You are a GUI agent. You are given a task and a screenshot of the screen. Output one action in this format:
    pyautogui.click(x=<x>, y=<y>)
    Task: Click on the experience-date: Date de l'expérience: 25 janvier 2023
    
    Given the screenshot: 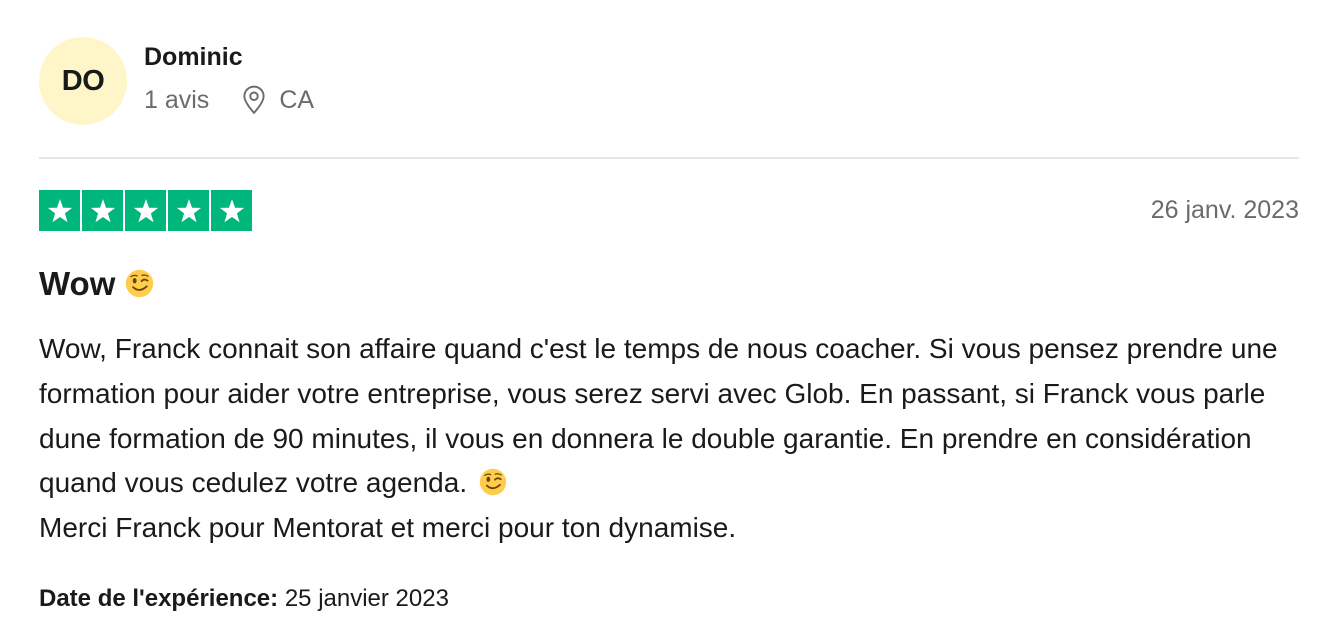 What is the action you would take?
    pyautogui.click(x=244, y=599)
    